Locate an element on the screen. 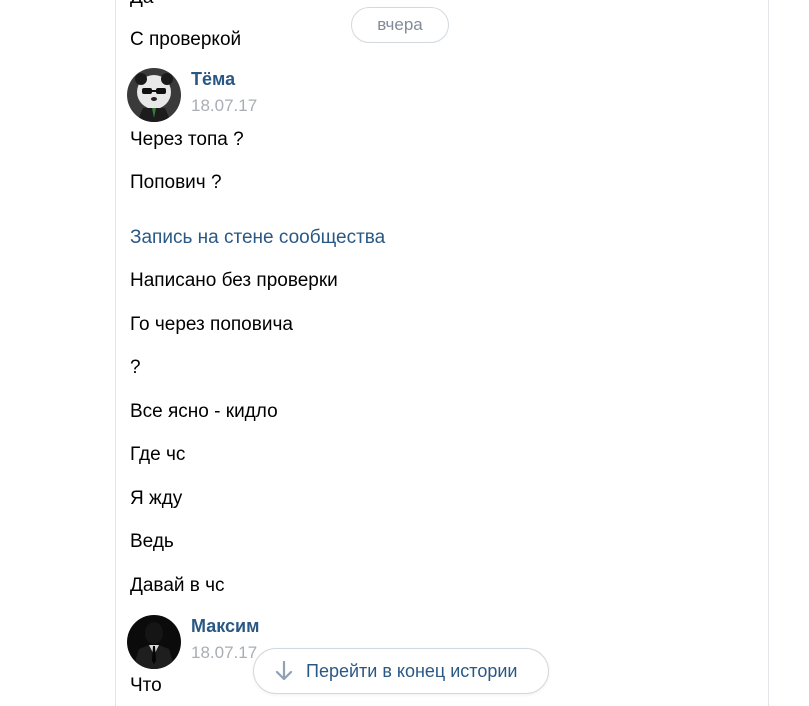 The width and height of the screenshot is (809, 706). message-text: Го через поповича is located at coordinates (211, 324).